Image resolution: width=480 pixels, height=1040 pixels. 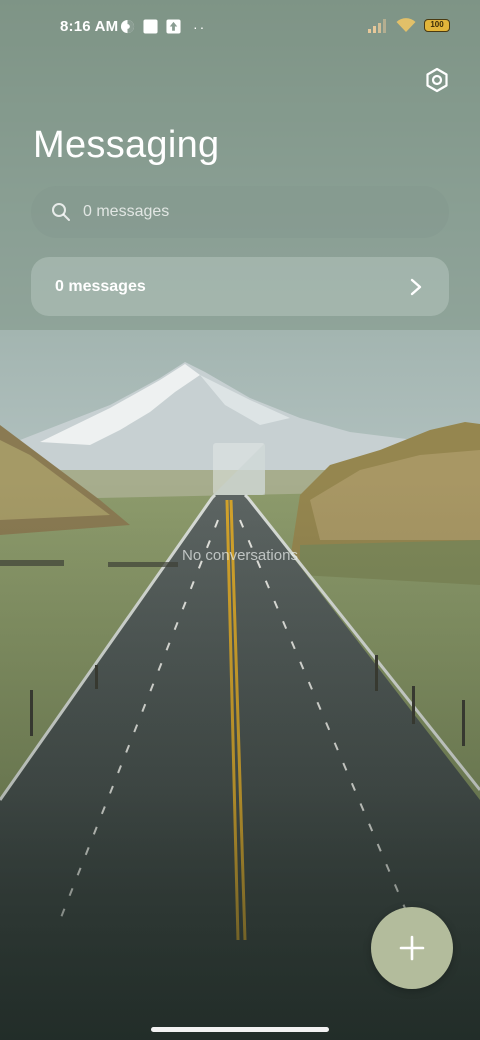 What do you see at coordinates (406, 25) in the screenshot?
I see `wifi-icon` at bounding box center [406, 25].